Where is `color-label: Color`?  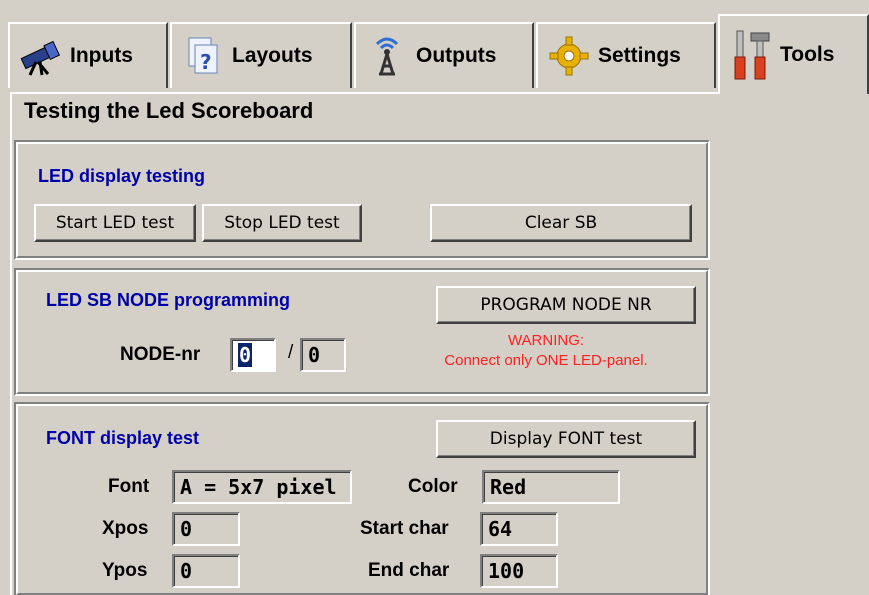
color-label: Color is located at coordinates (433, 486).